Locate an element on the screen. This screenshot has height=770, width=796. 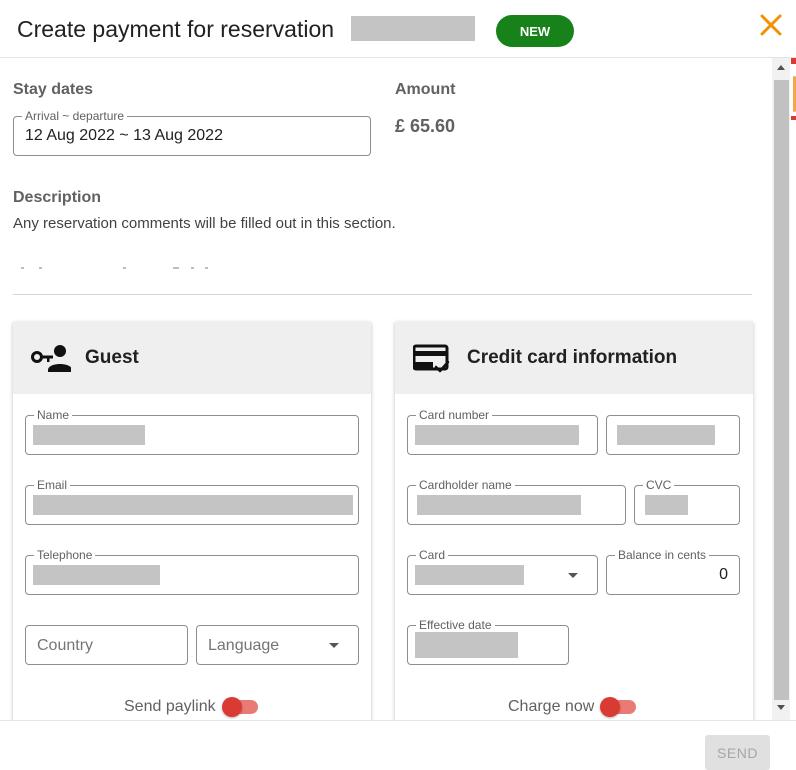
telephone-label: Telephone is located at coordinates (65, 555).